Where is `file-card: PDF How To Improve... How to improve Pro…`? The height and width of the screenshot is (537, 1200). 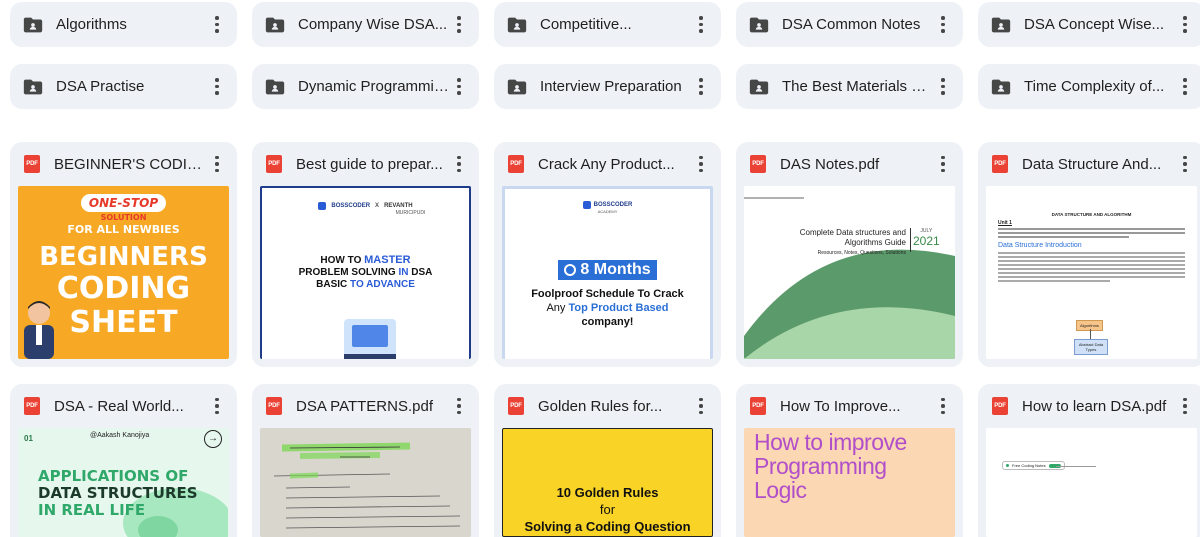
file-card: PDF How To Improve... How to improve Pro… is located at coordinates (849, 460).